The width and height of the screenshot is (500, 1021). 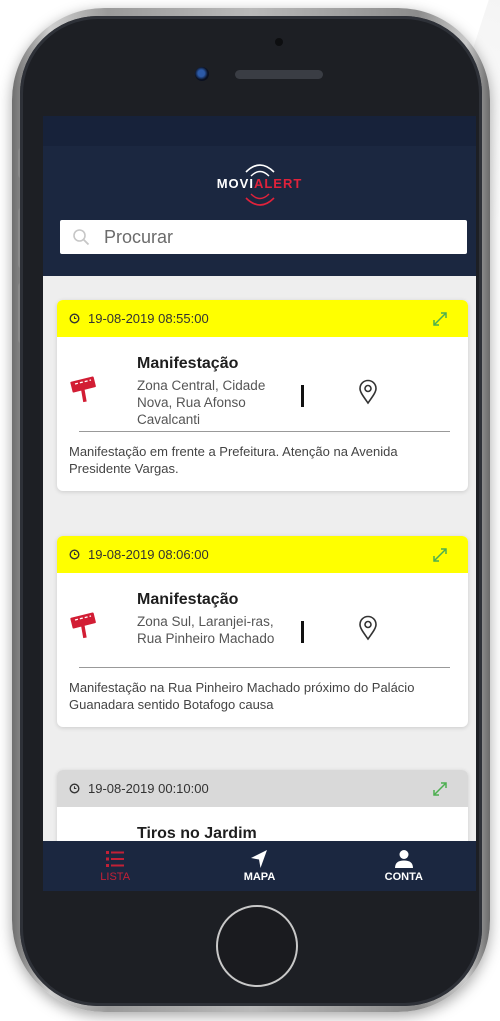 I want to click on alert-datetime: 19-08-2019 00:10:00, so click(x=148, y=788).